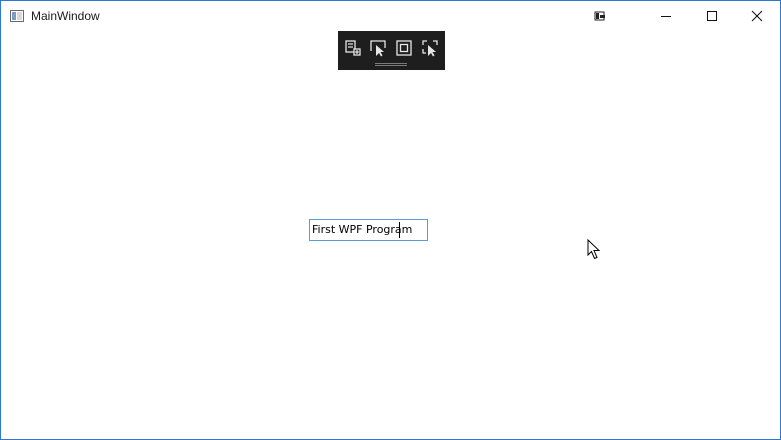 The image size is (781, 440). I want to click on minimize-button, so click(666, 16).